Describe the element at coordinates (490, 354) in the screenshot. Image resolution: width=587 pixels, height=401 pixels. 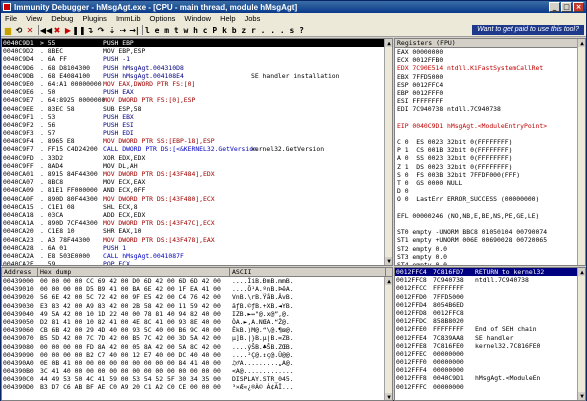
I see `stack-row: 0012FFEC 00000000` at that location.